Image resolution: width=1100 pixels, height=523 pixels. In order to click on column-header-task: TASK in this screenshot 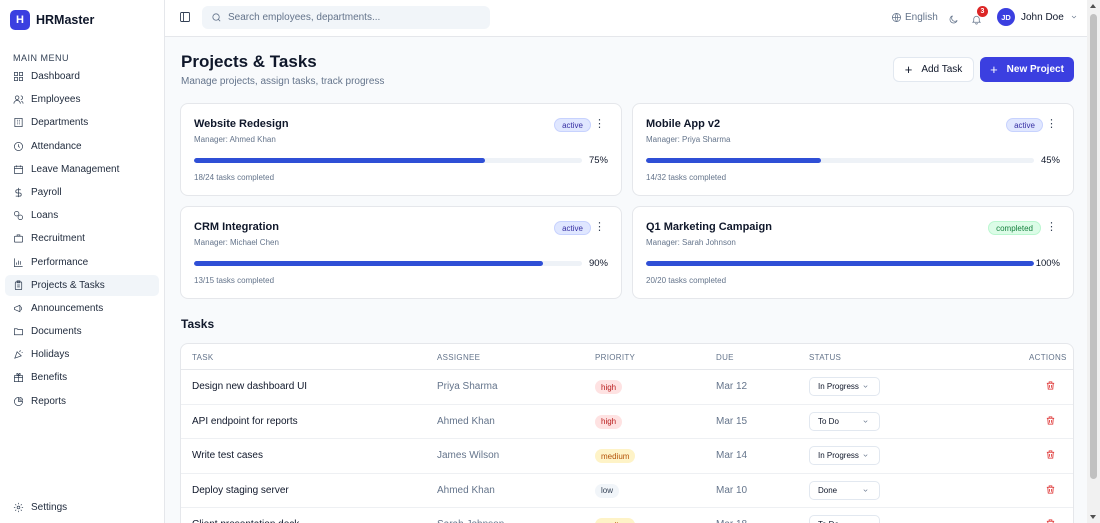, I will do `click(203, 357)`.